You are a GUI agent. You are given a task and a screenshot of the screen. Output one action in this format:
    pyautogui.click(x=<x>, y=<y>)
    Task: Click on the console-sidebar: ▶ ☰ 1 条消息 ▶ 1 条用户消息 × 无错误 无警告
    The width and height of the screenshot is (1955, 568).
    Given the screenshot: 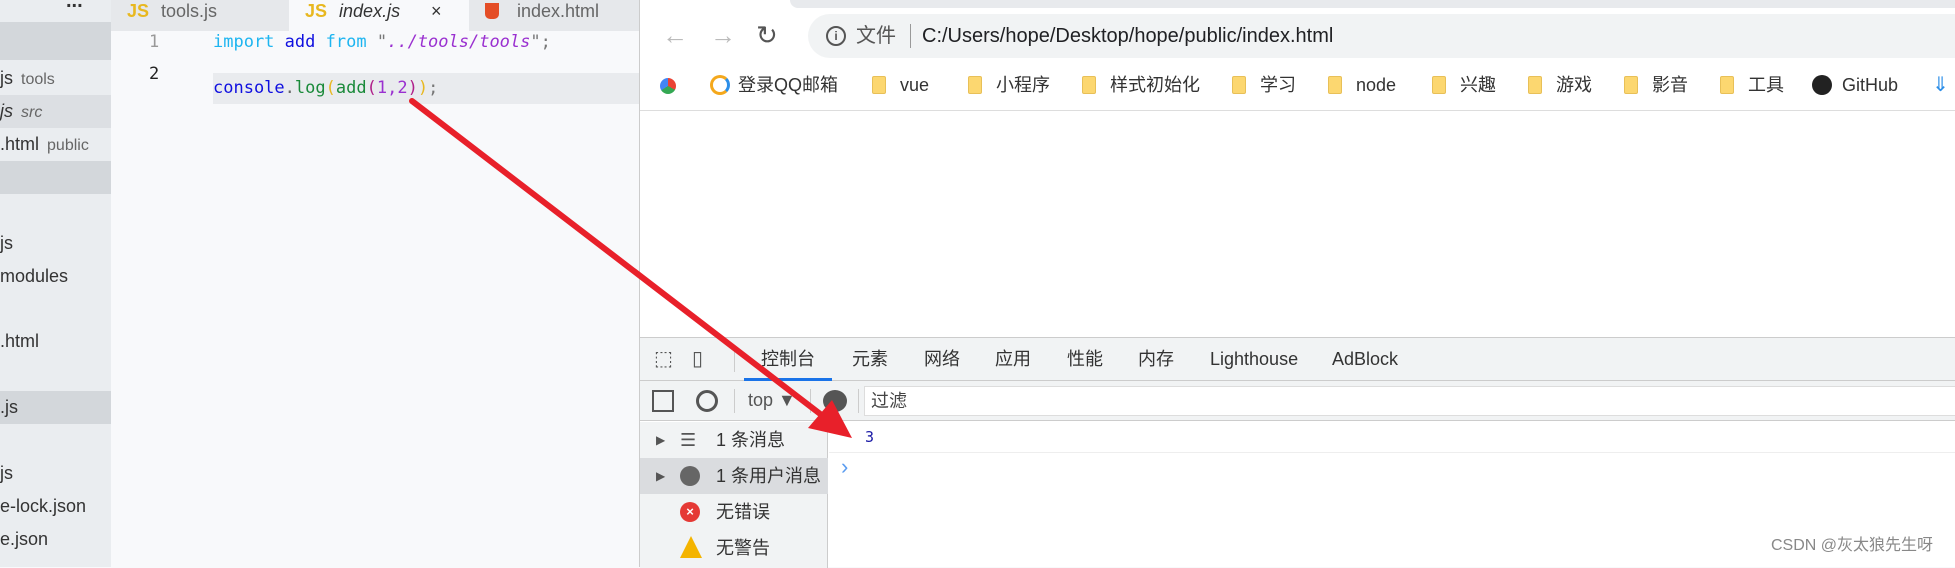 What is the action you would take?
    pyautogui.click(x=734, y=495)
    